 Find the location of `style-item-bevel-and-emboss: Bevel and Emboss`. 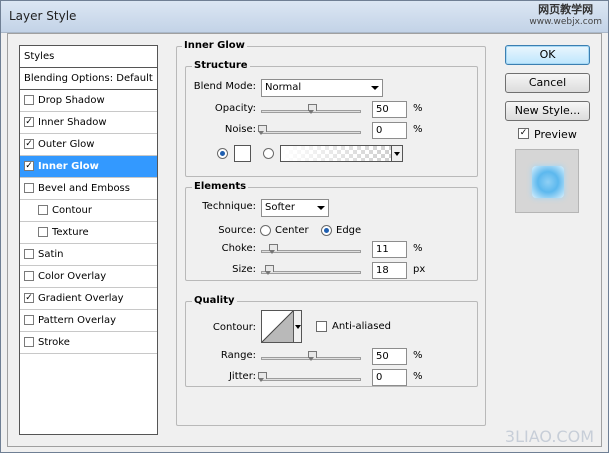

style-item-bevel-and-emboss: Bevel and Emboss is located at coordinates (88, 189).